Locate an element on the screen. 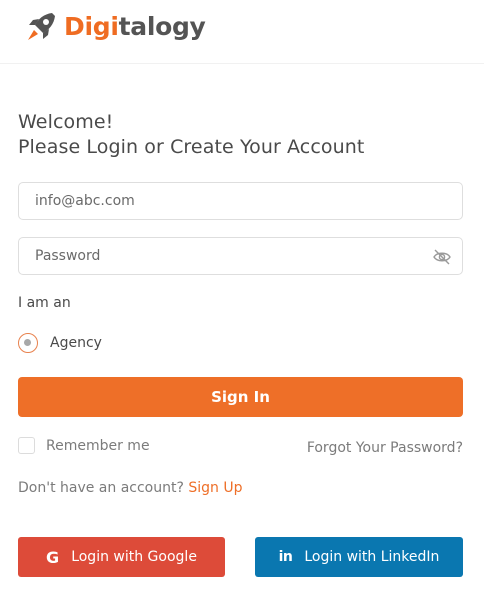  linkedin-button-label: Login with LinkedIn is located at coordinates (372, 557).